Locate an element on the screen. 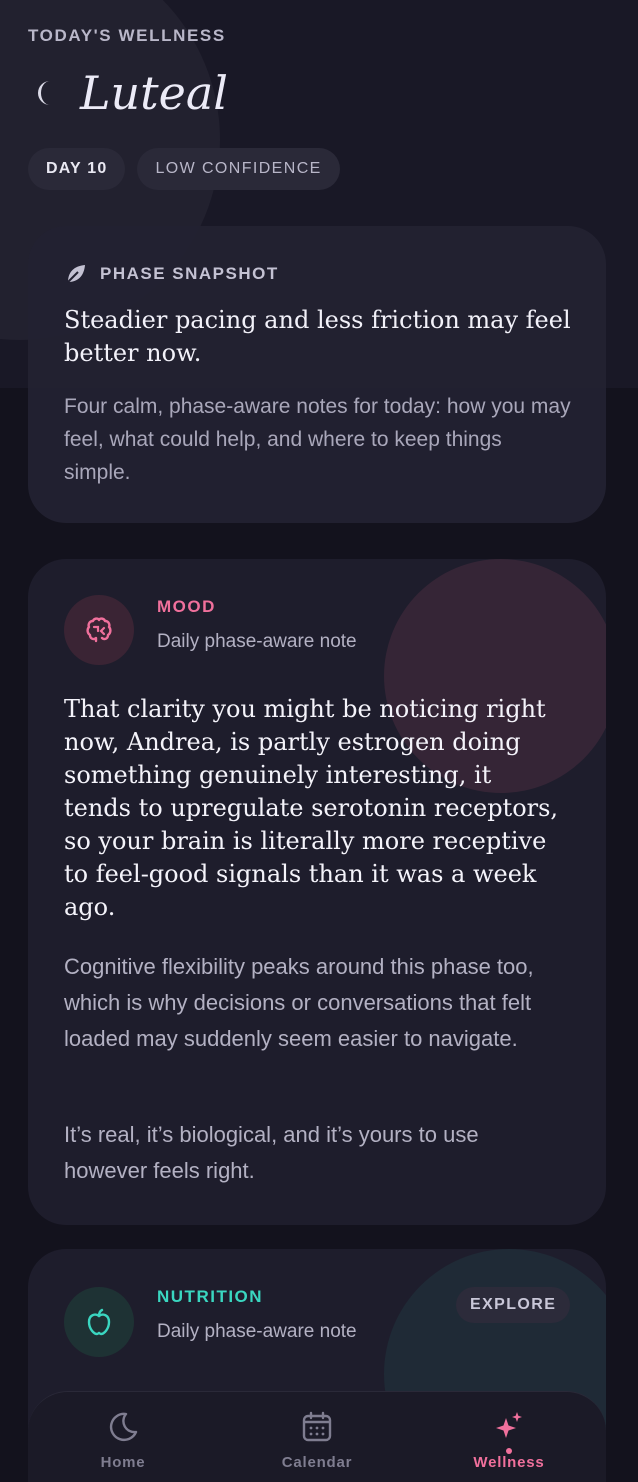 This screenshot has height=1482, width=638. day-chip: DAY 10 is located at coordinates (77, 169).